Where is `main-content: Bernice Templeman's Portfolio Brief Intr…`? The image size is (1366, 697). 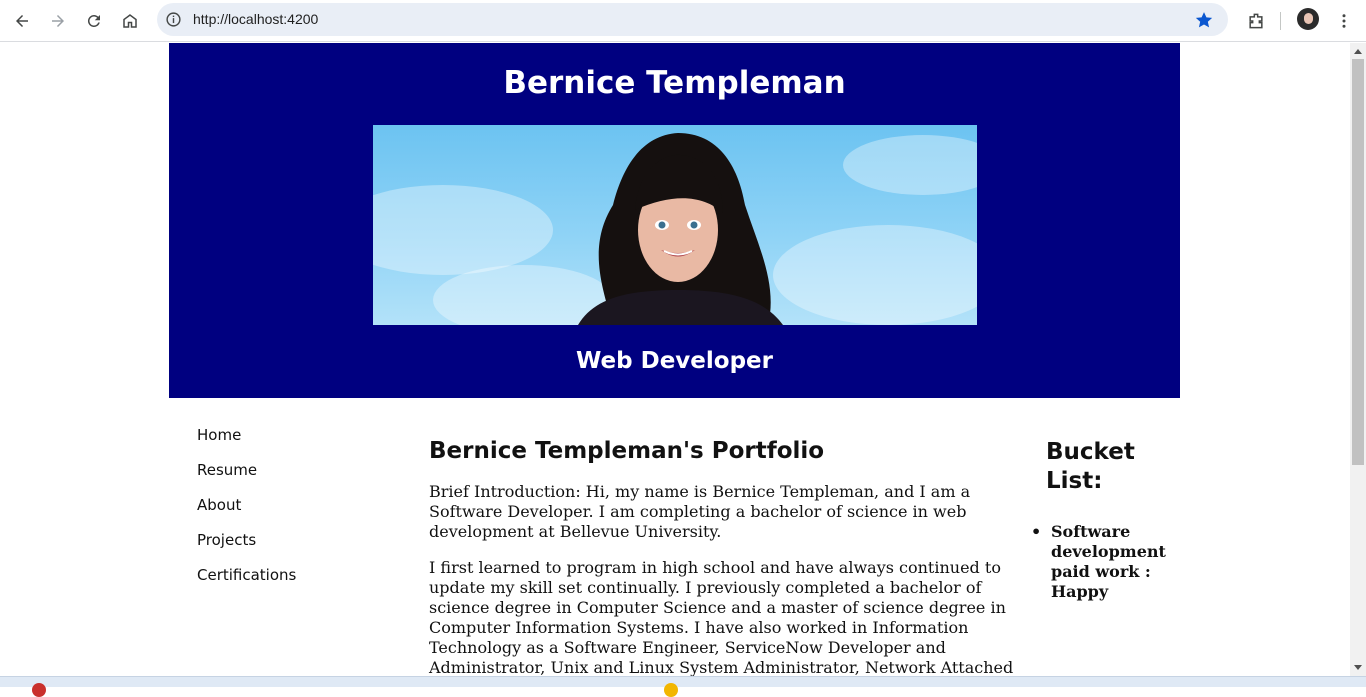
main-content: Bernice Templeman's Portfolio Brief Intr… is located at coordinates (729, 557).